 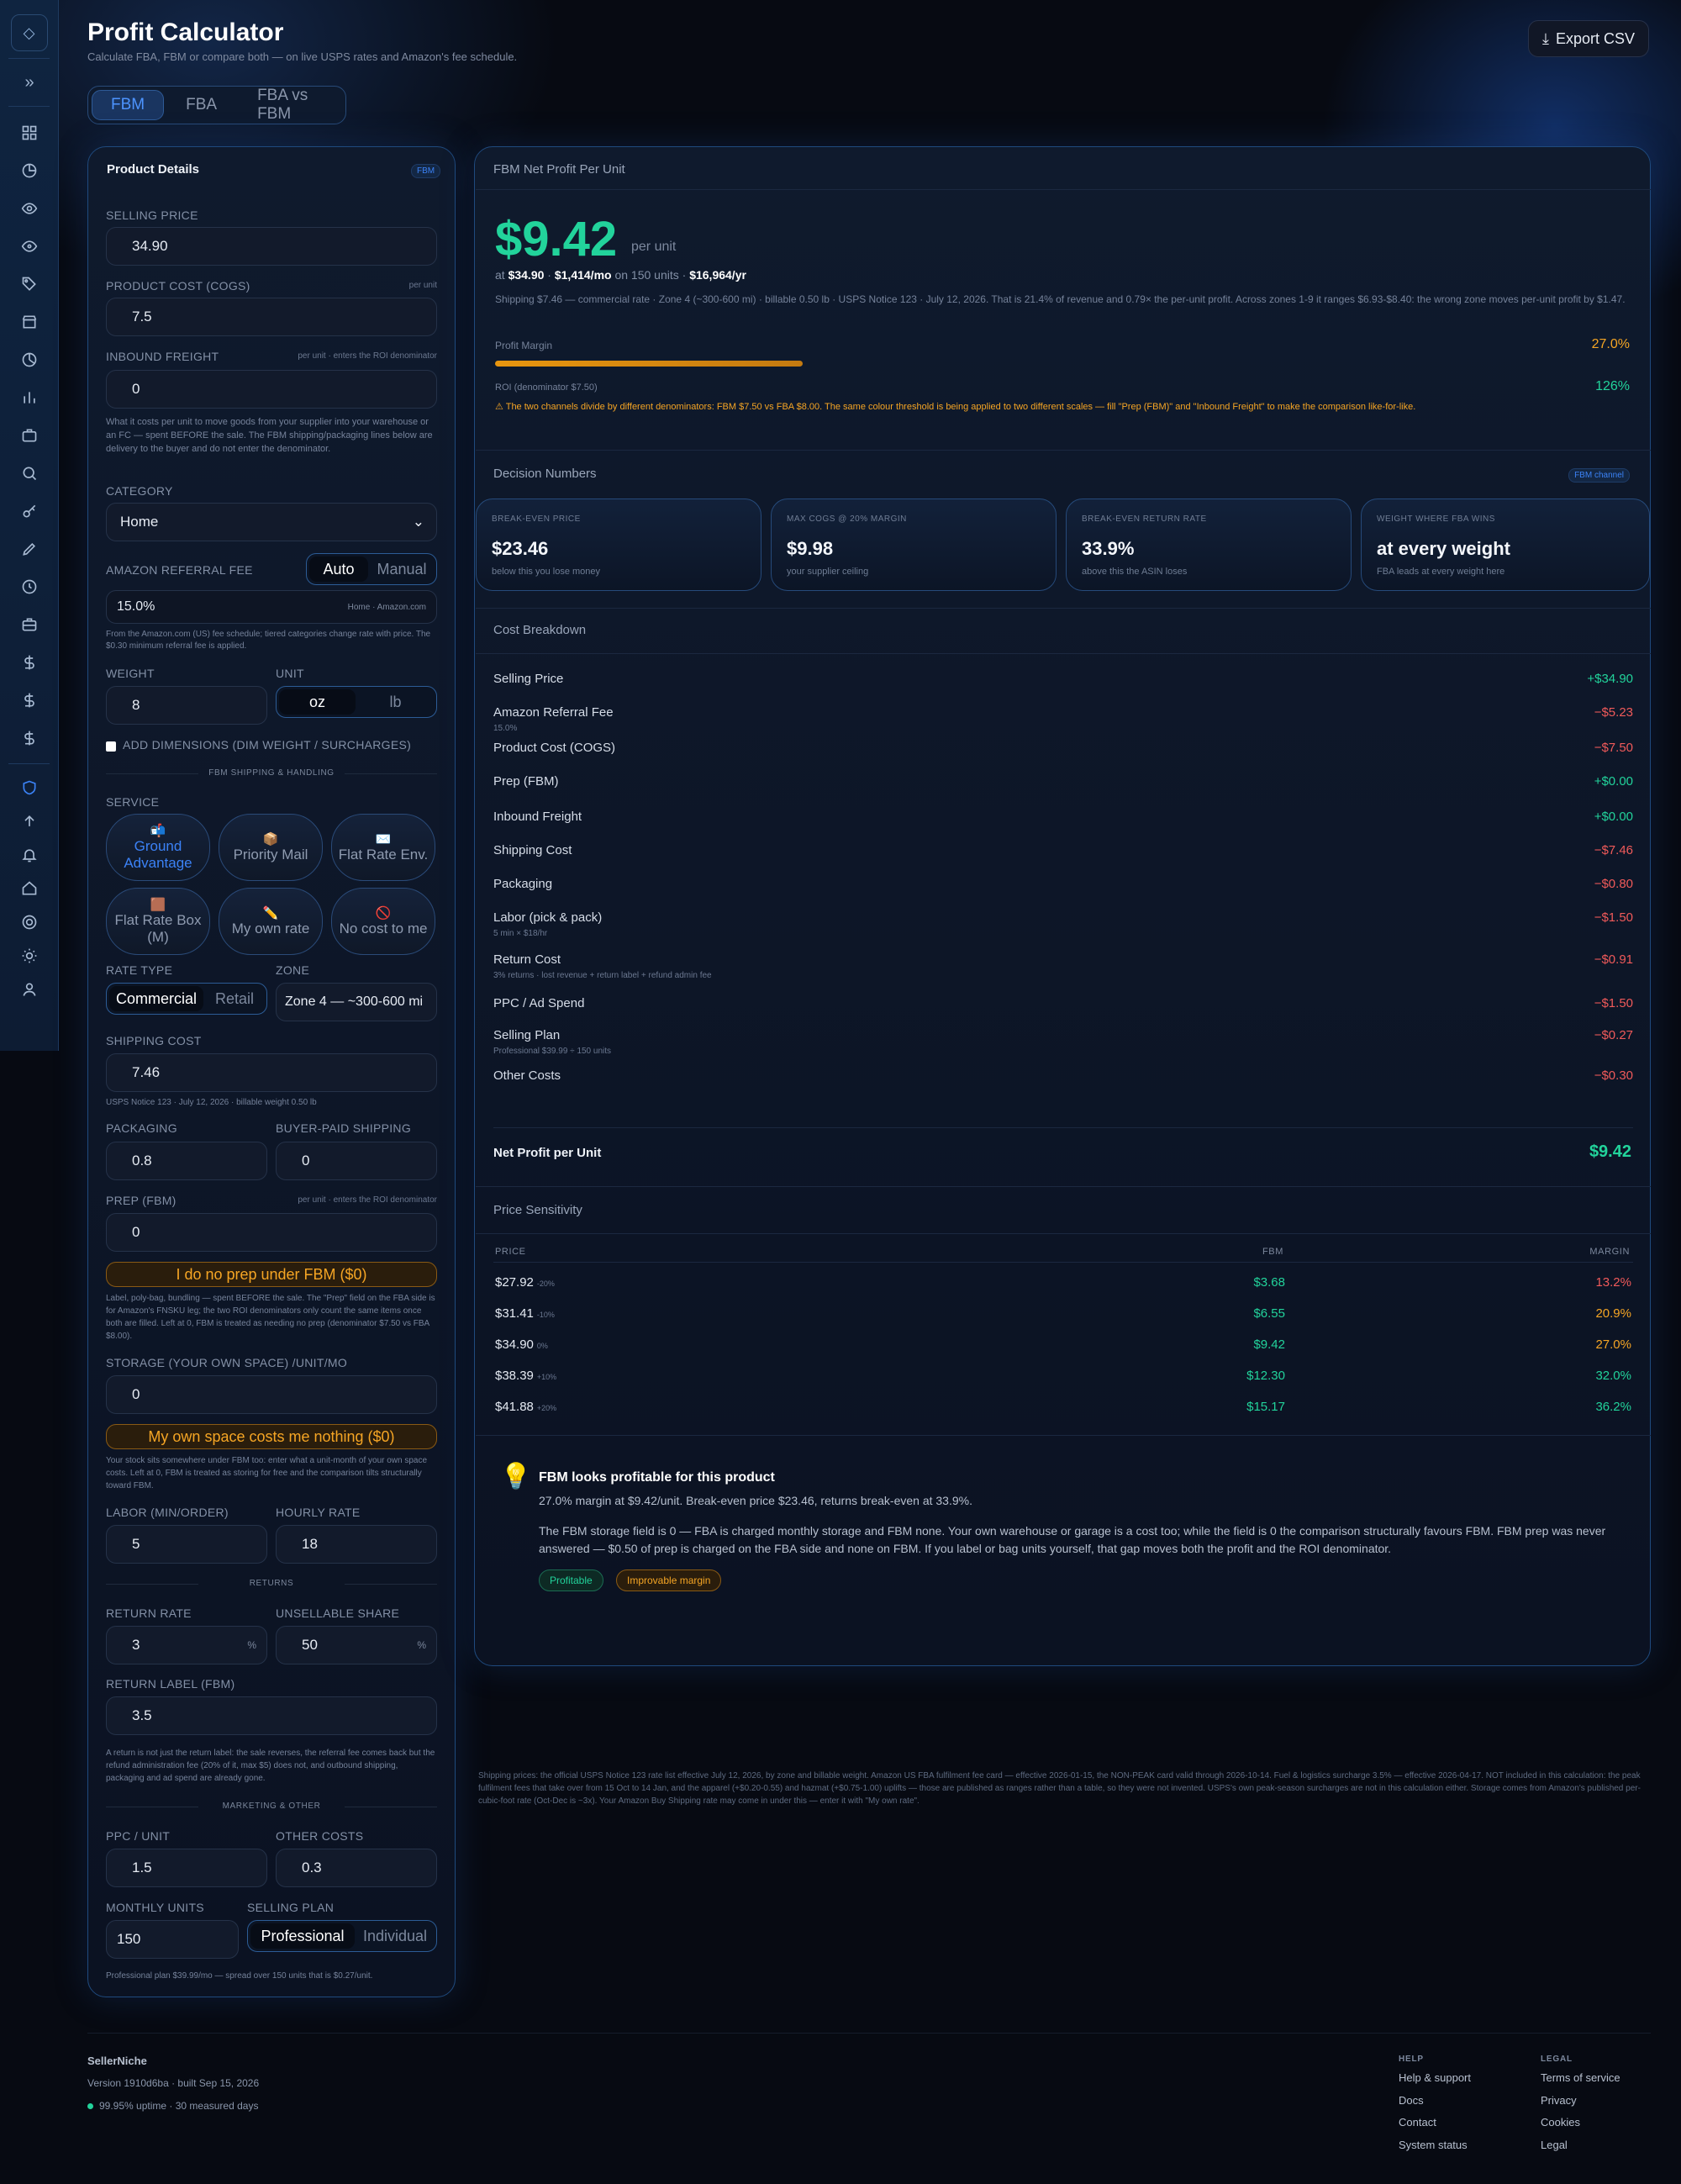 What do you see at coordinates (186, 705) in the screenshot?
I see `weight-input: 8` at bounding box center [186, 705].